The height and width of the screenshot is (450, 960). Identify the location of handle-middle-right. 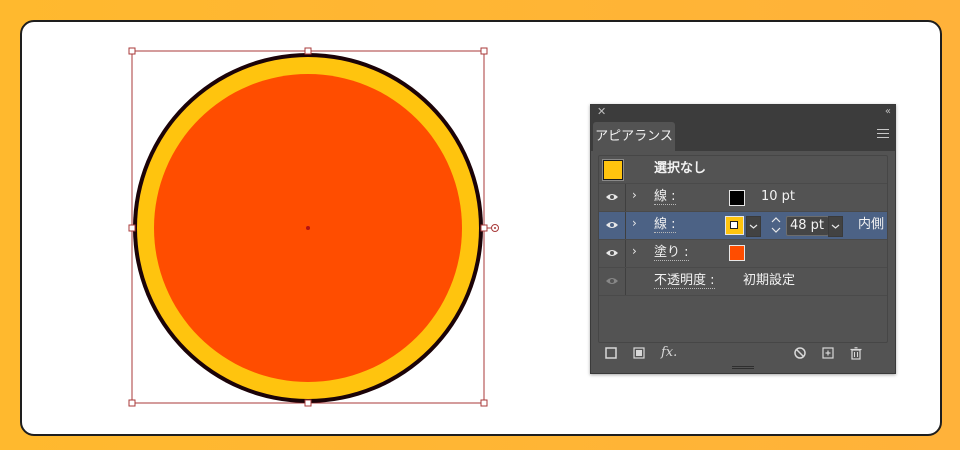
(484, 228).